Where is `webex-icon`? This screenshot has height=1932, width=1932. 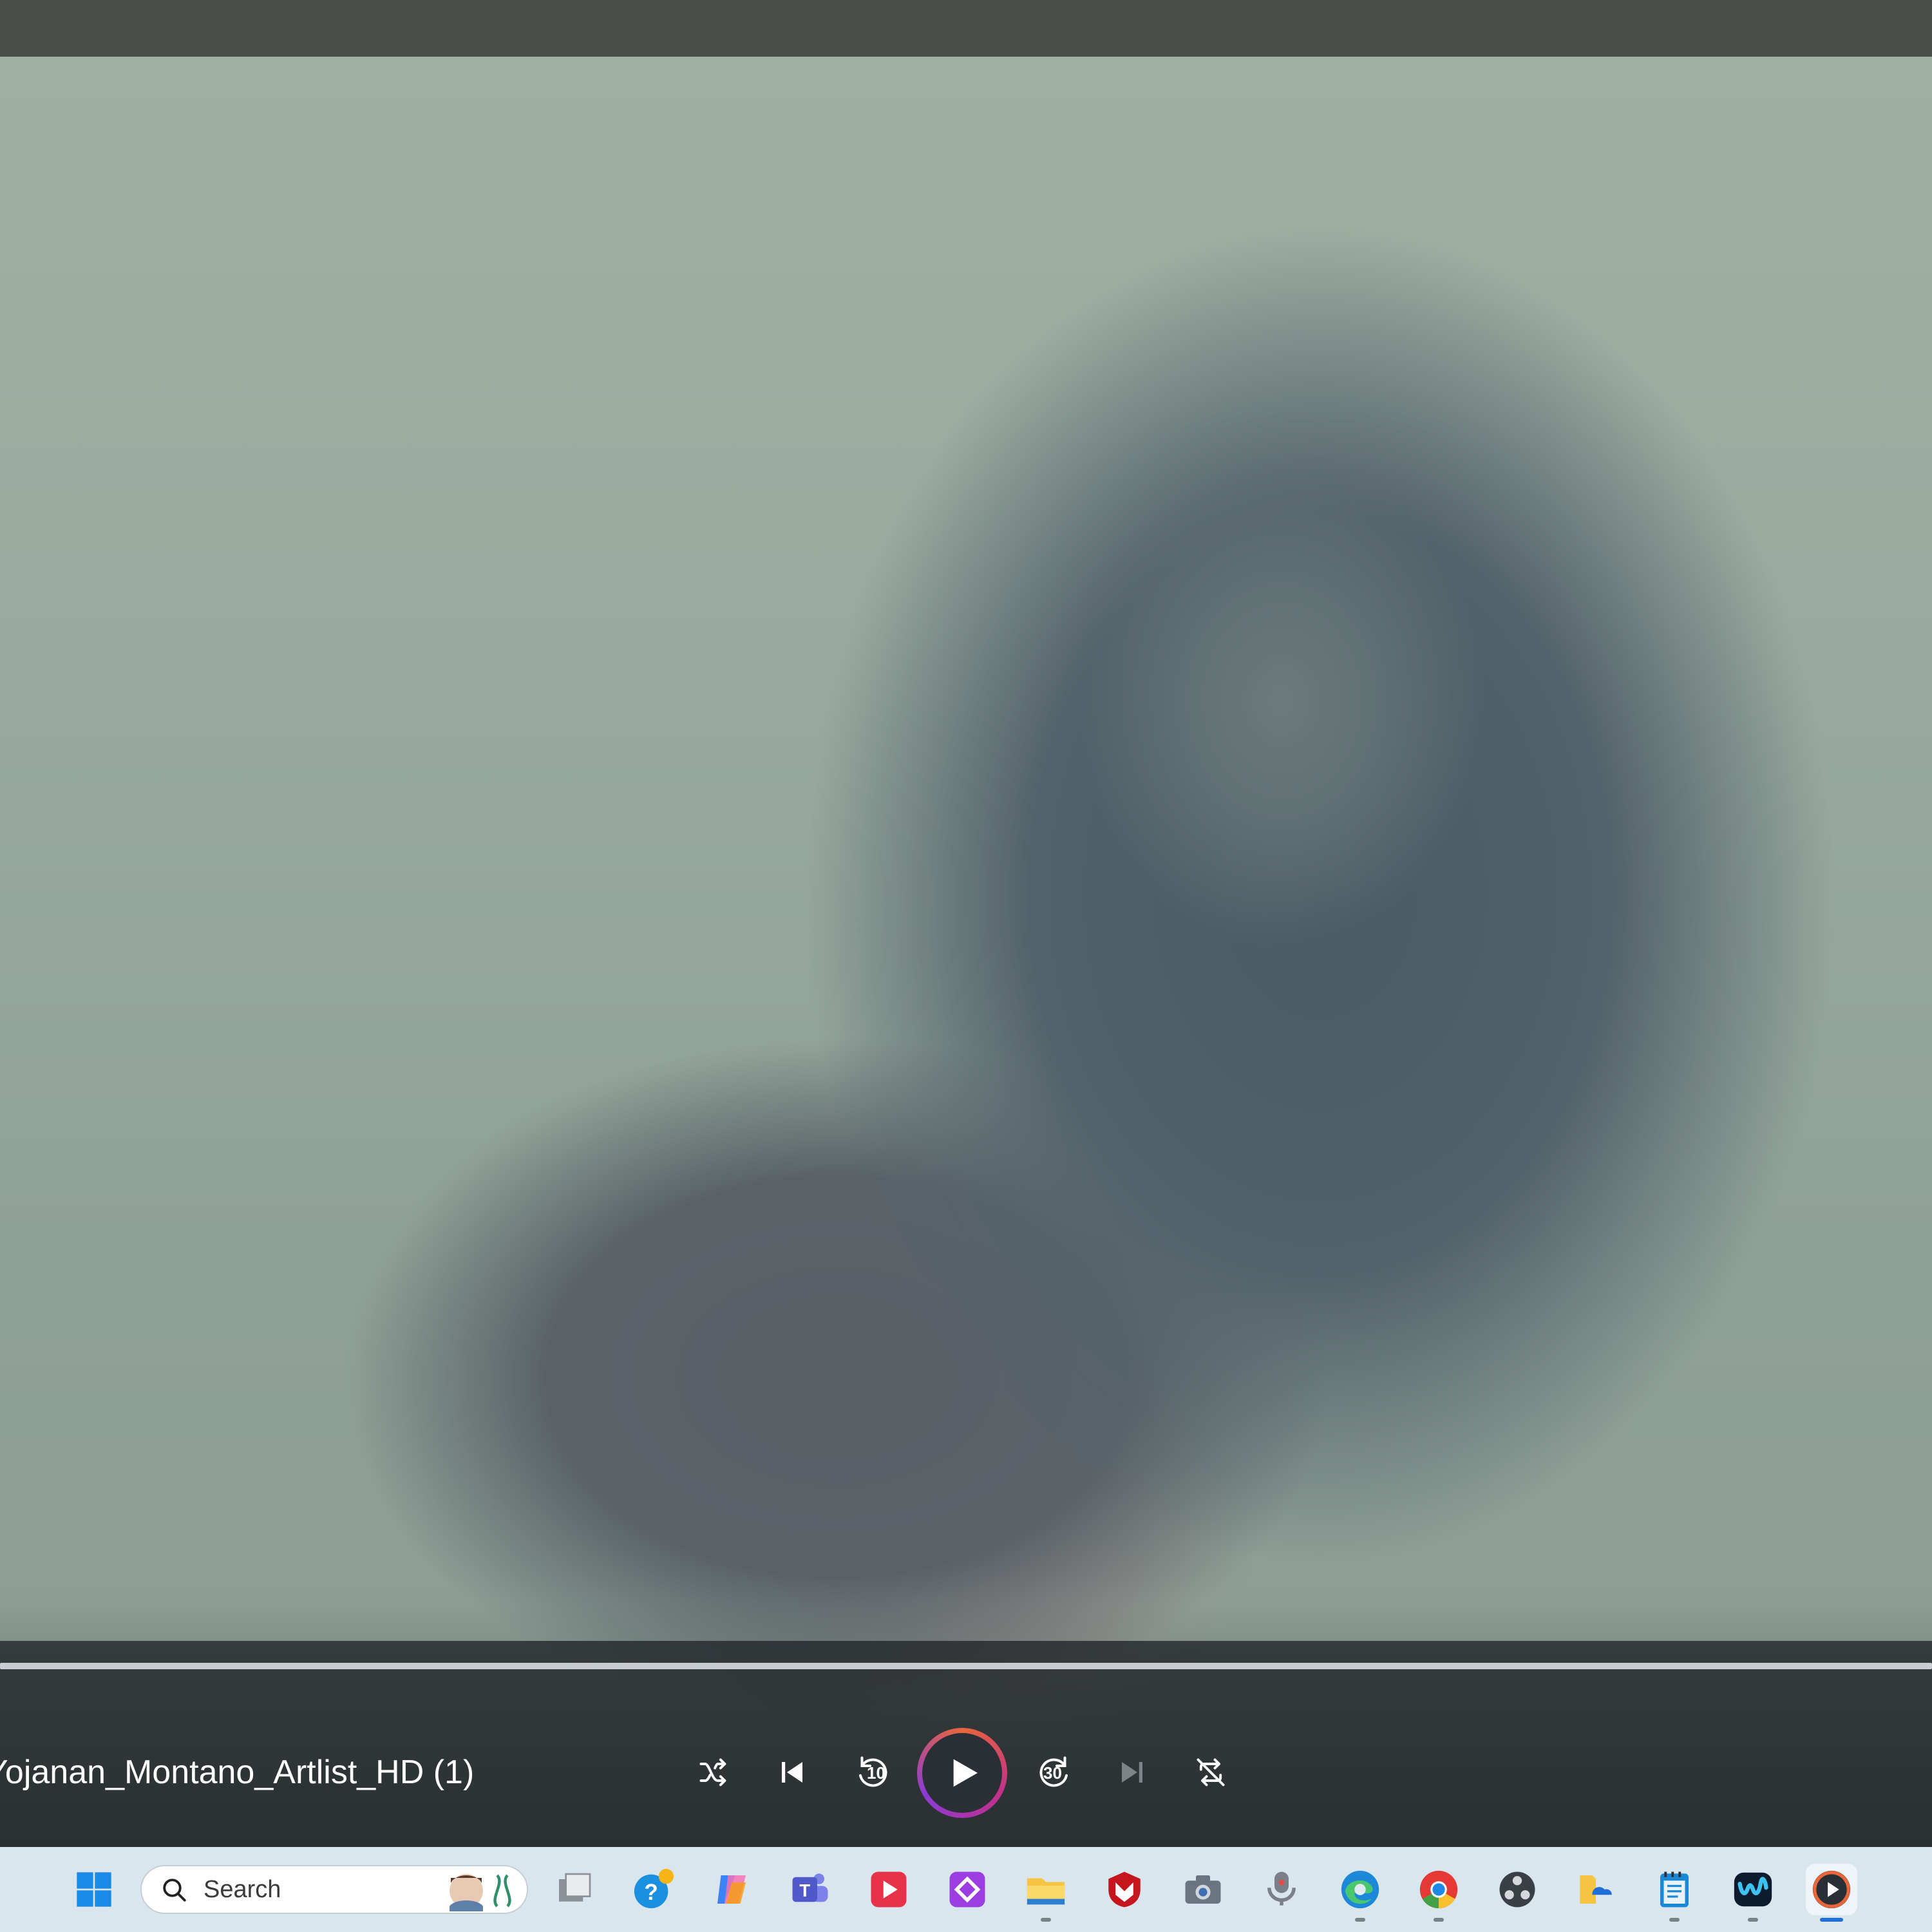
webex-icon is located at coordinates (1753, 1890).